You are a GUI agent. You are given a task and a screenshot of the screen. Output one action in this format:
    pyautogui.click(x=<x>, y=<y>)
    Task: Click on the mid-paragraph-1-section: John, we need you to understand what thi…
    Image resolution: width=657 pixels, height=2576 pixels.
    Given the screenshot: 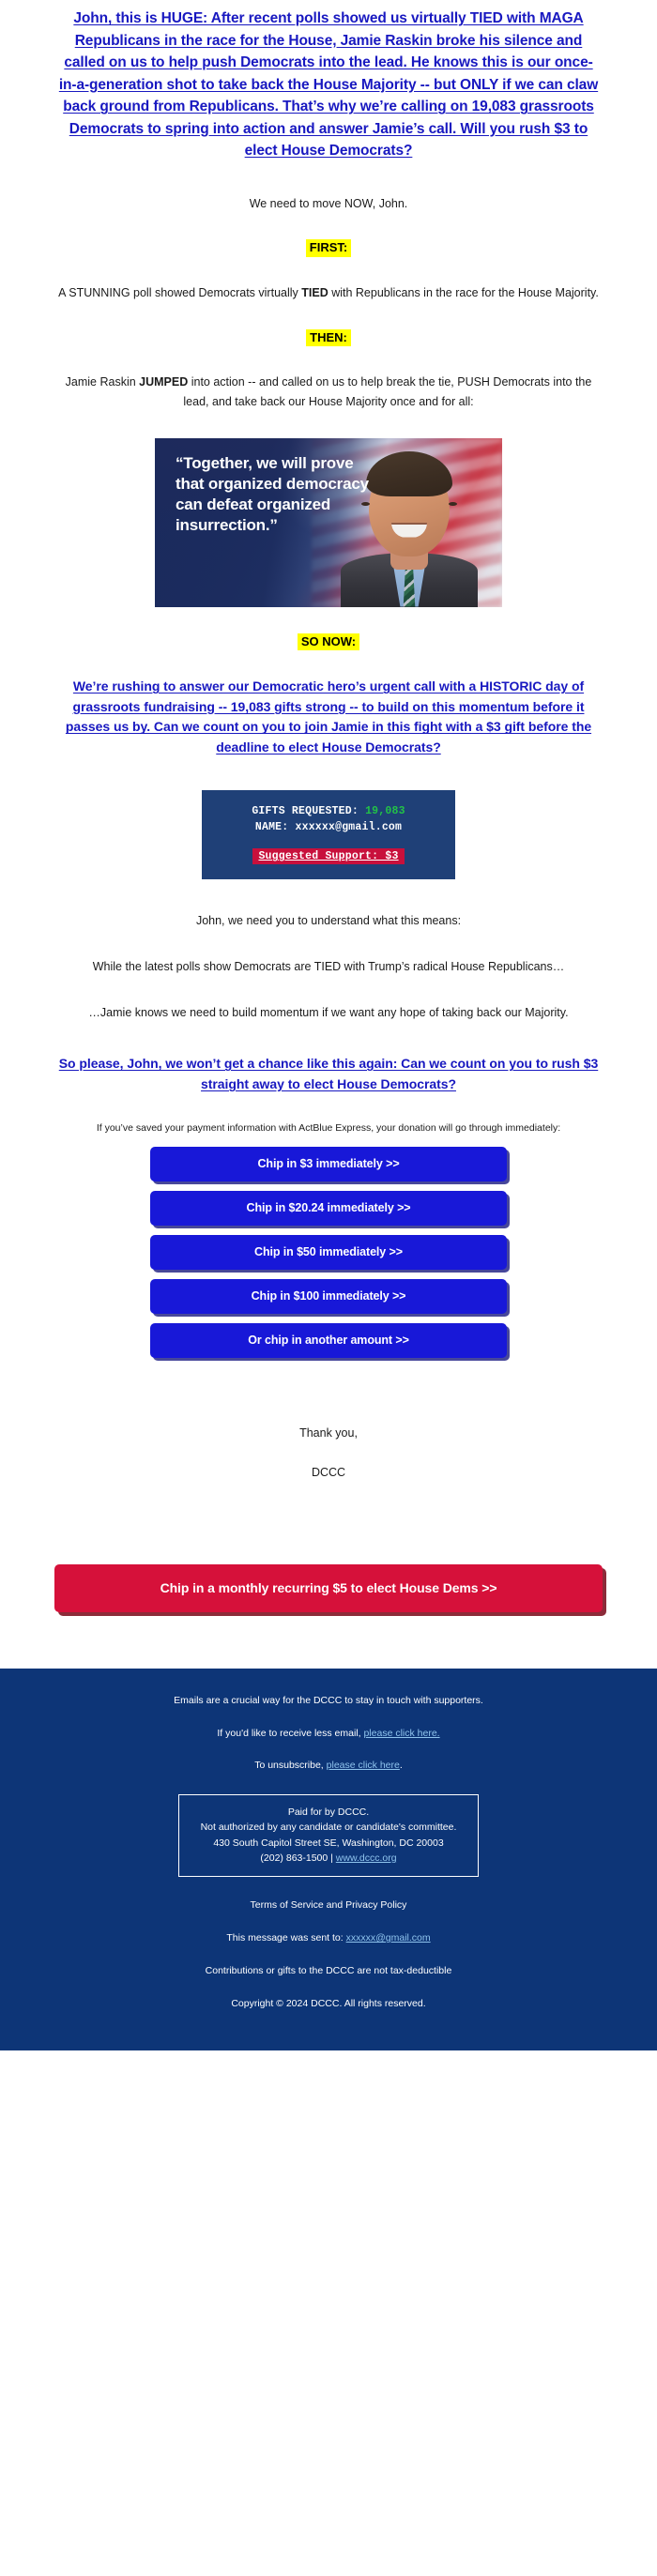 What is the action you would take?
    pyautogui.click(x=328, y=921)
    